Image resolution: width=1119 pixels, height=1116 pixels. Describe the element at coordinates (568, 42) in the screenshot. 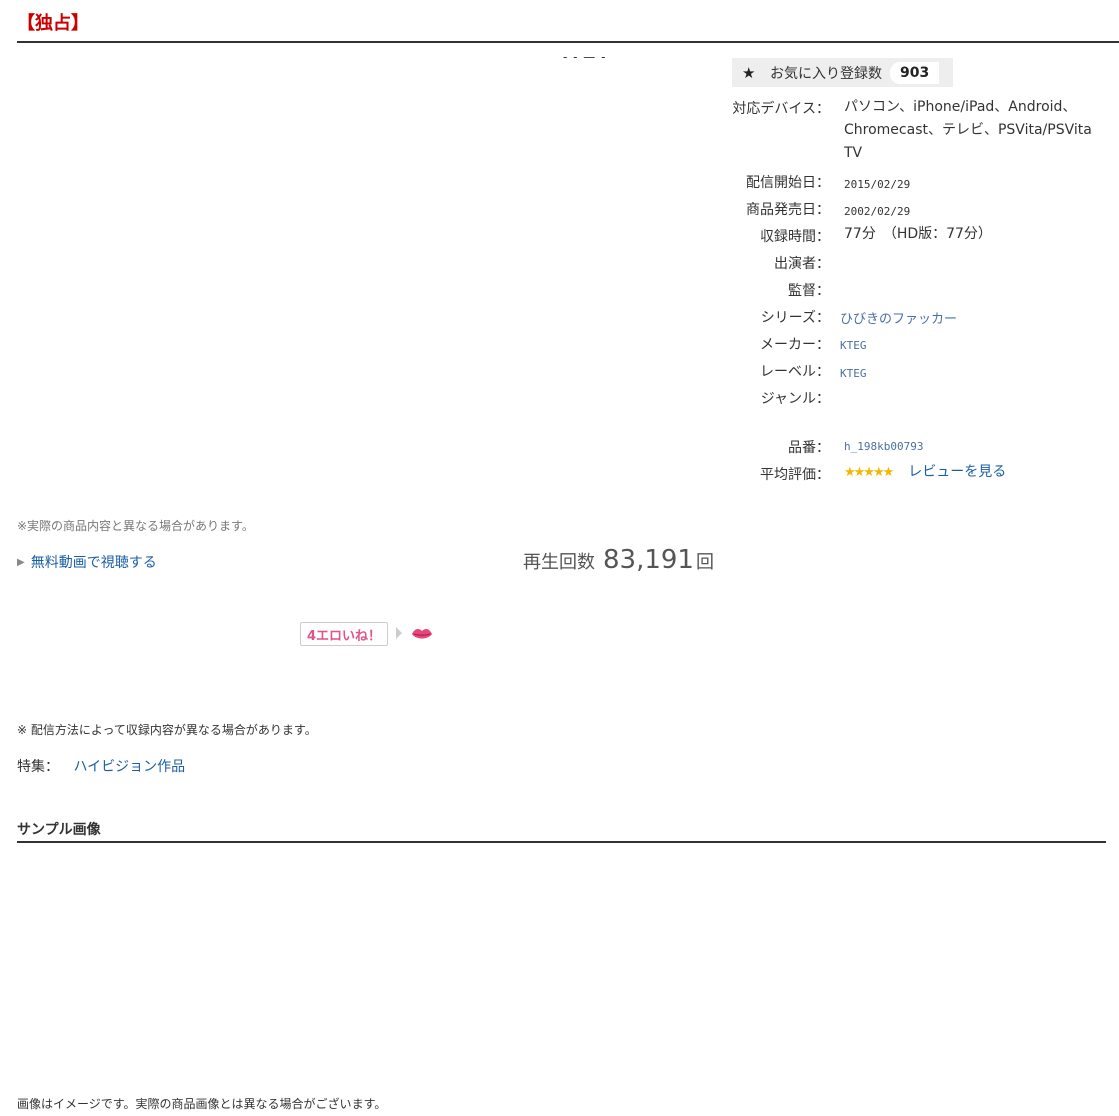

I see `title-divider` at that location.